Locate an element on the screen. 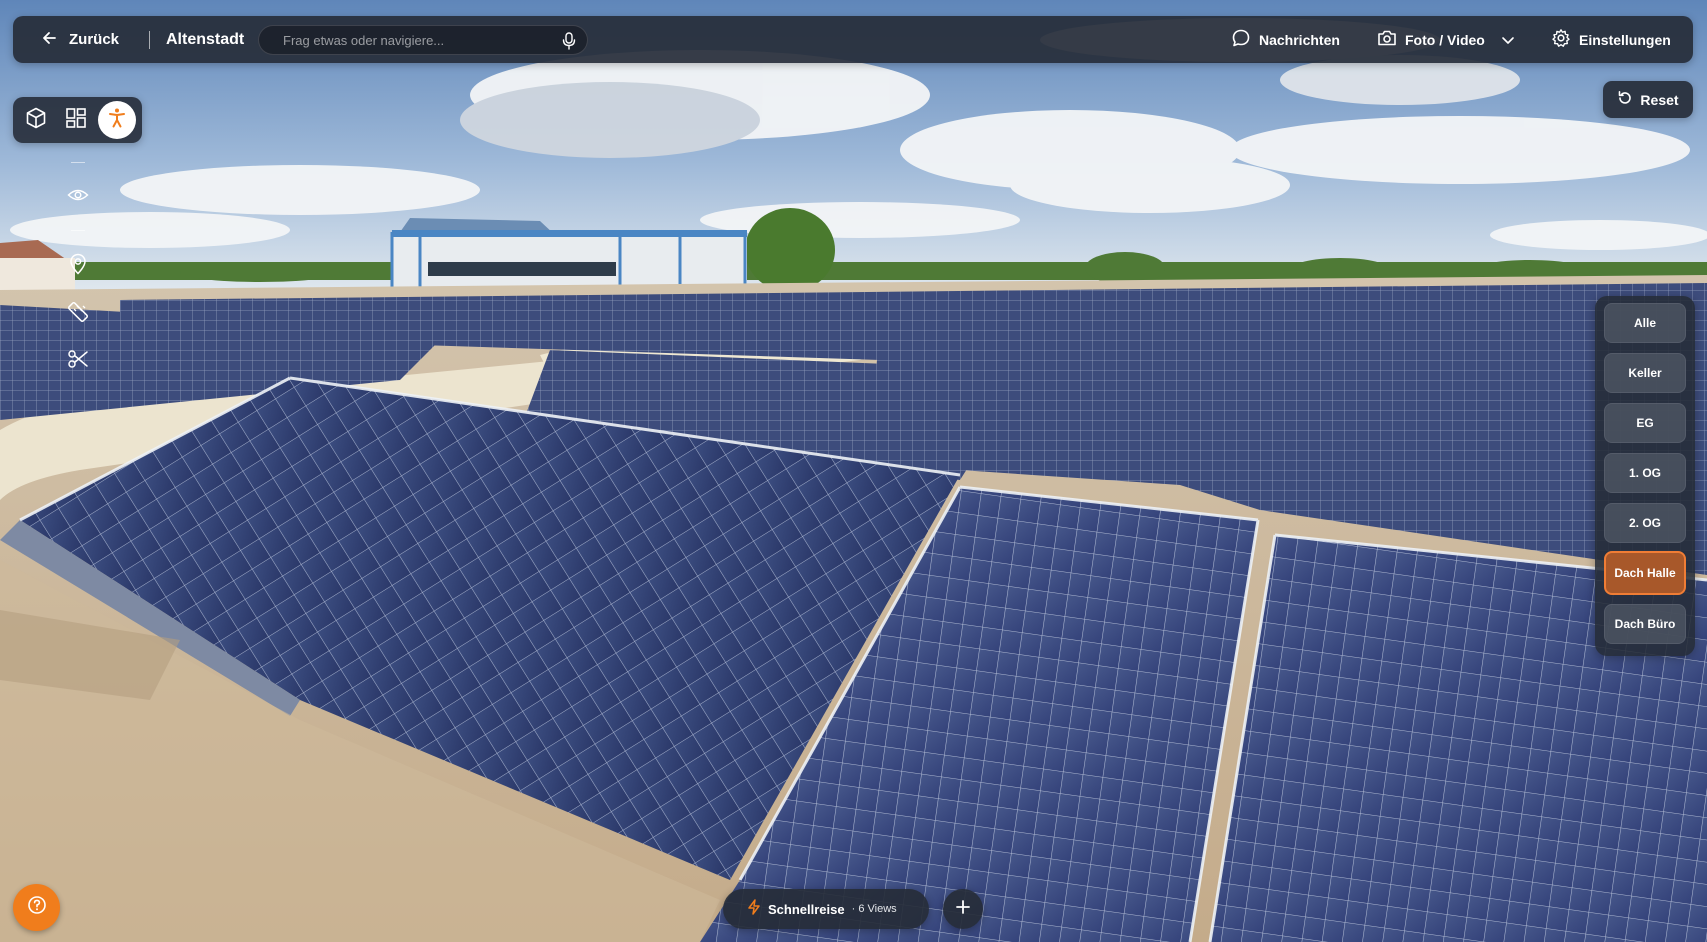  floor-button-2-og: 2. OG is located at coordinates (1645, 523).